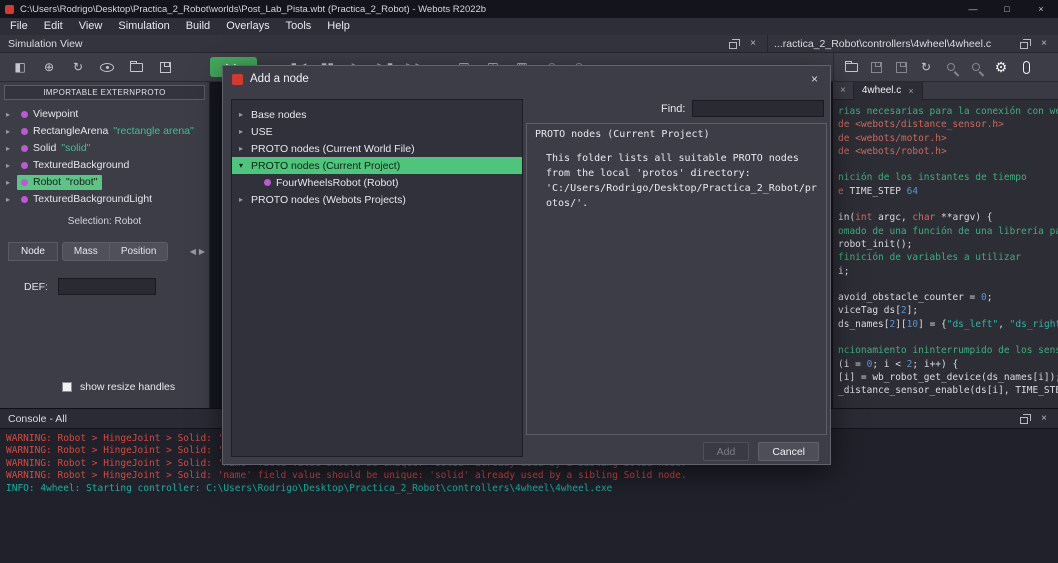  I want to click on editor-toolbar: ↻ ⚙, so click(945, 67).